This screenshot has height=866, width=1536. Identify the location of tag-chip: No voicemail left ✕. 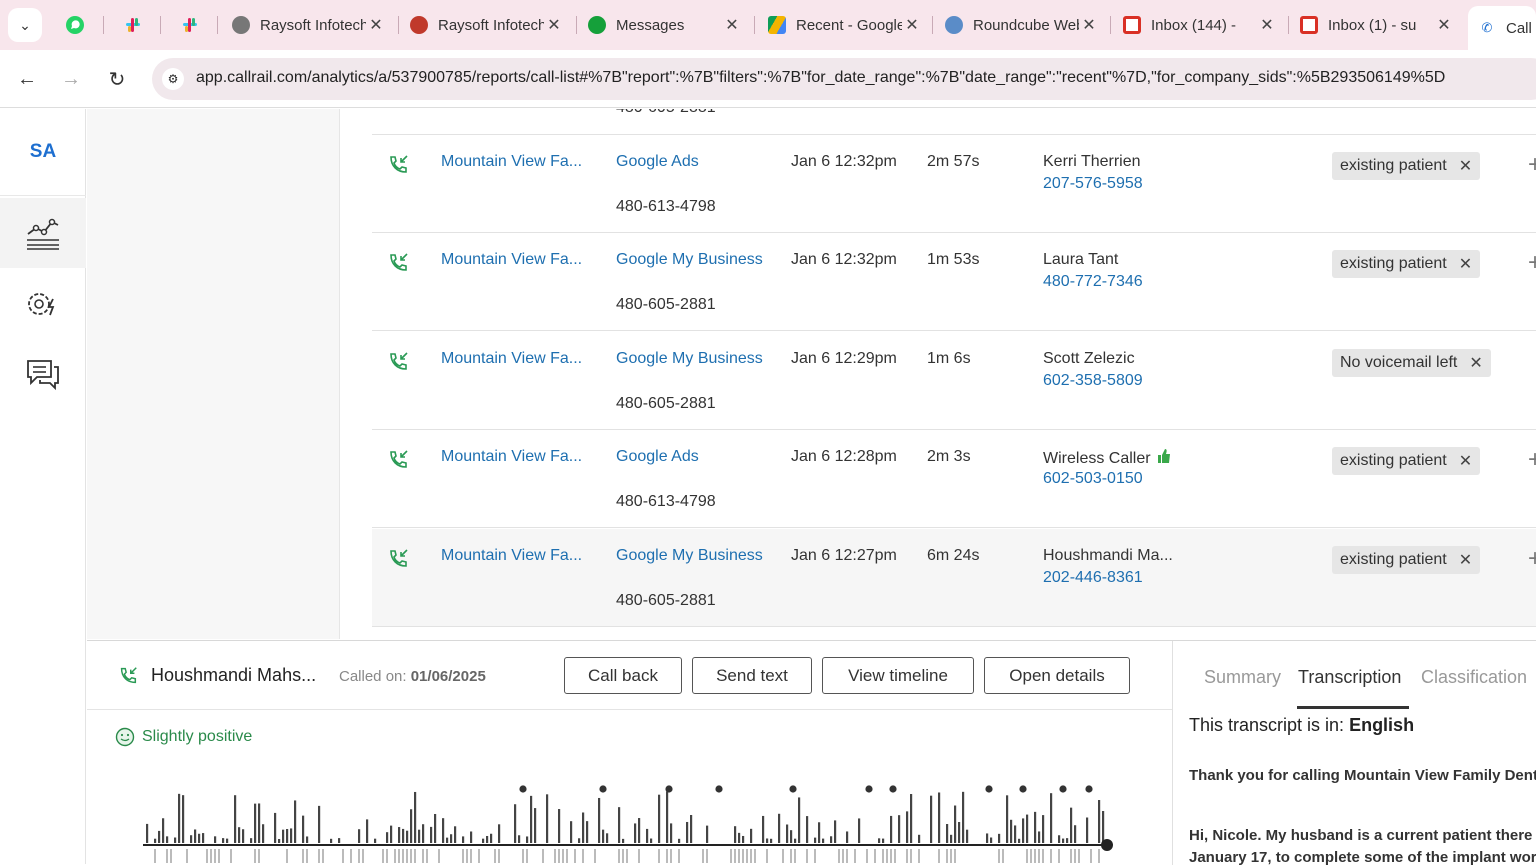
(1411, 363).